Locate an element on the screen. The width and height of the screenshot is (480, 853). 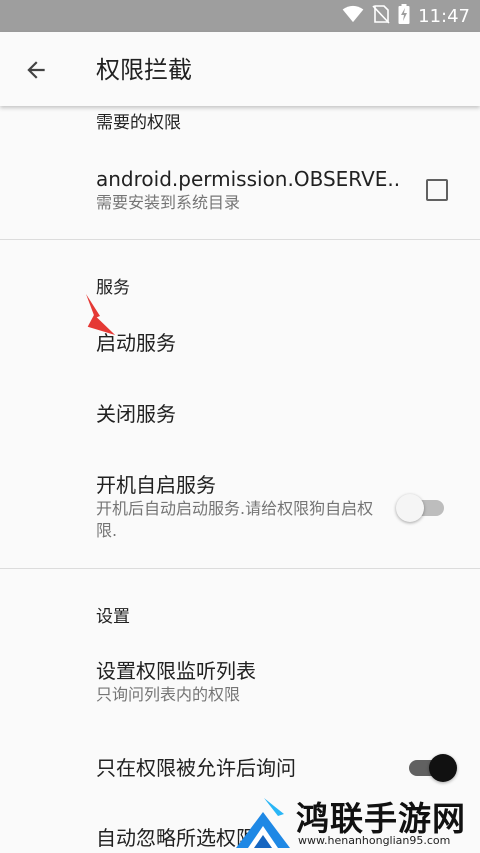
section-header-permissions: 需要的权限 is located at coordinates (138, 123).